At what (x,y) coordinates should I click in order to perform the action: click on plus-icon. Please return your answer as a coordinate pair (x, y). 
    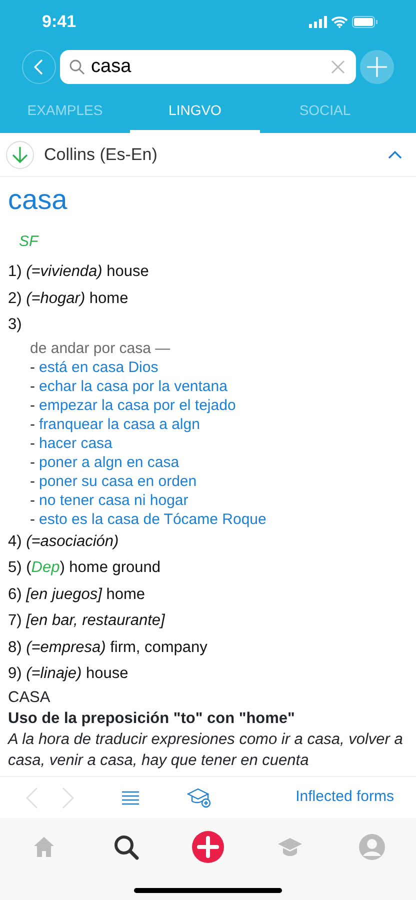
    Looking at the image, I should click on (377, 67).